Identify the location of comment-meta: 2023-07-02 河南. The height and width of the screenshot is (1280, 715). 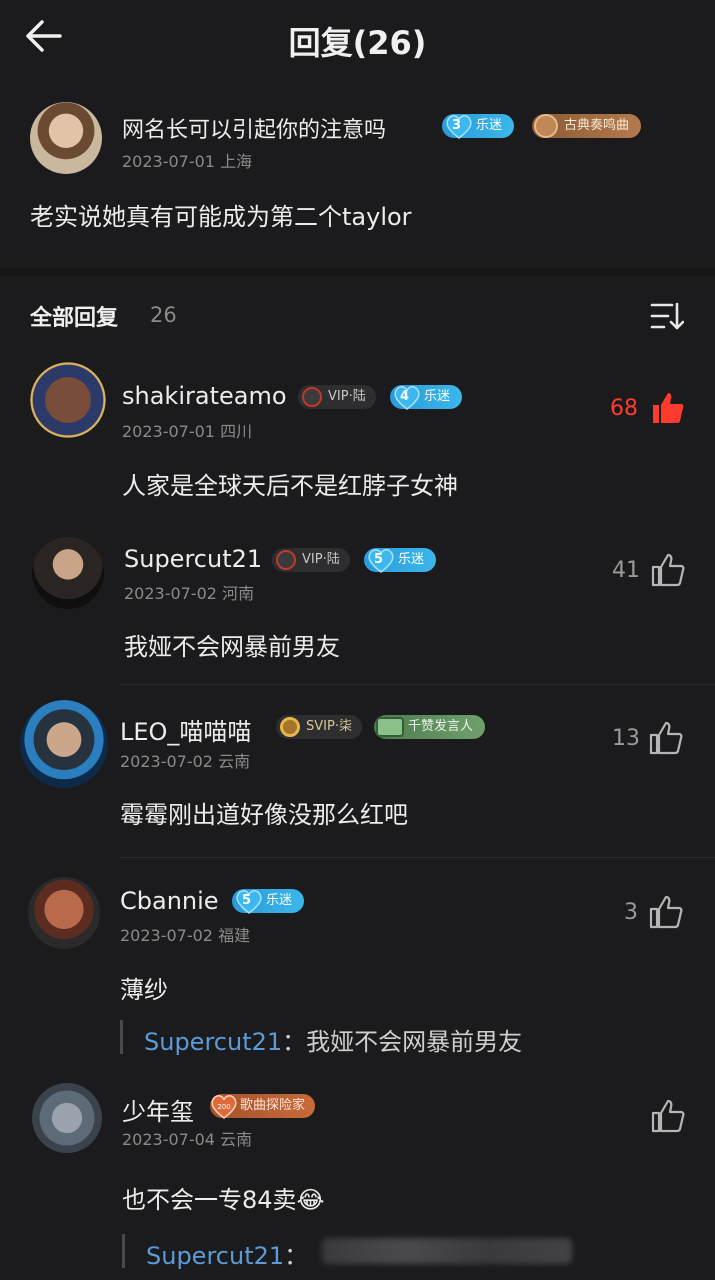
(189, 593).